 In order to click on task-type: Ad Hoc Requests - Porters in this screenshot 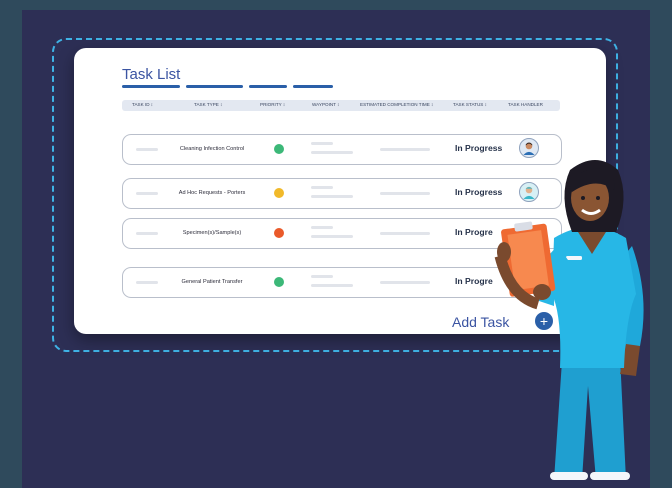, I will do `click(212, 193)`.